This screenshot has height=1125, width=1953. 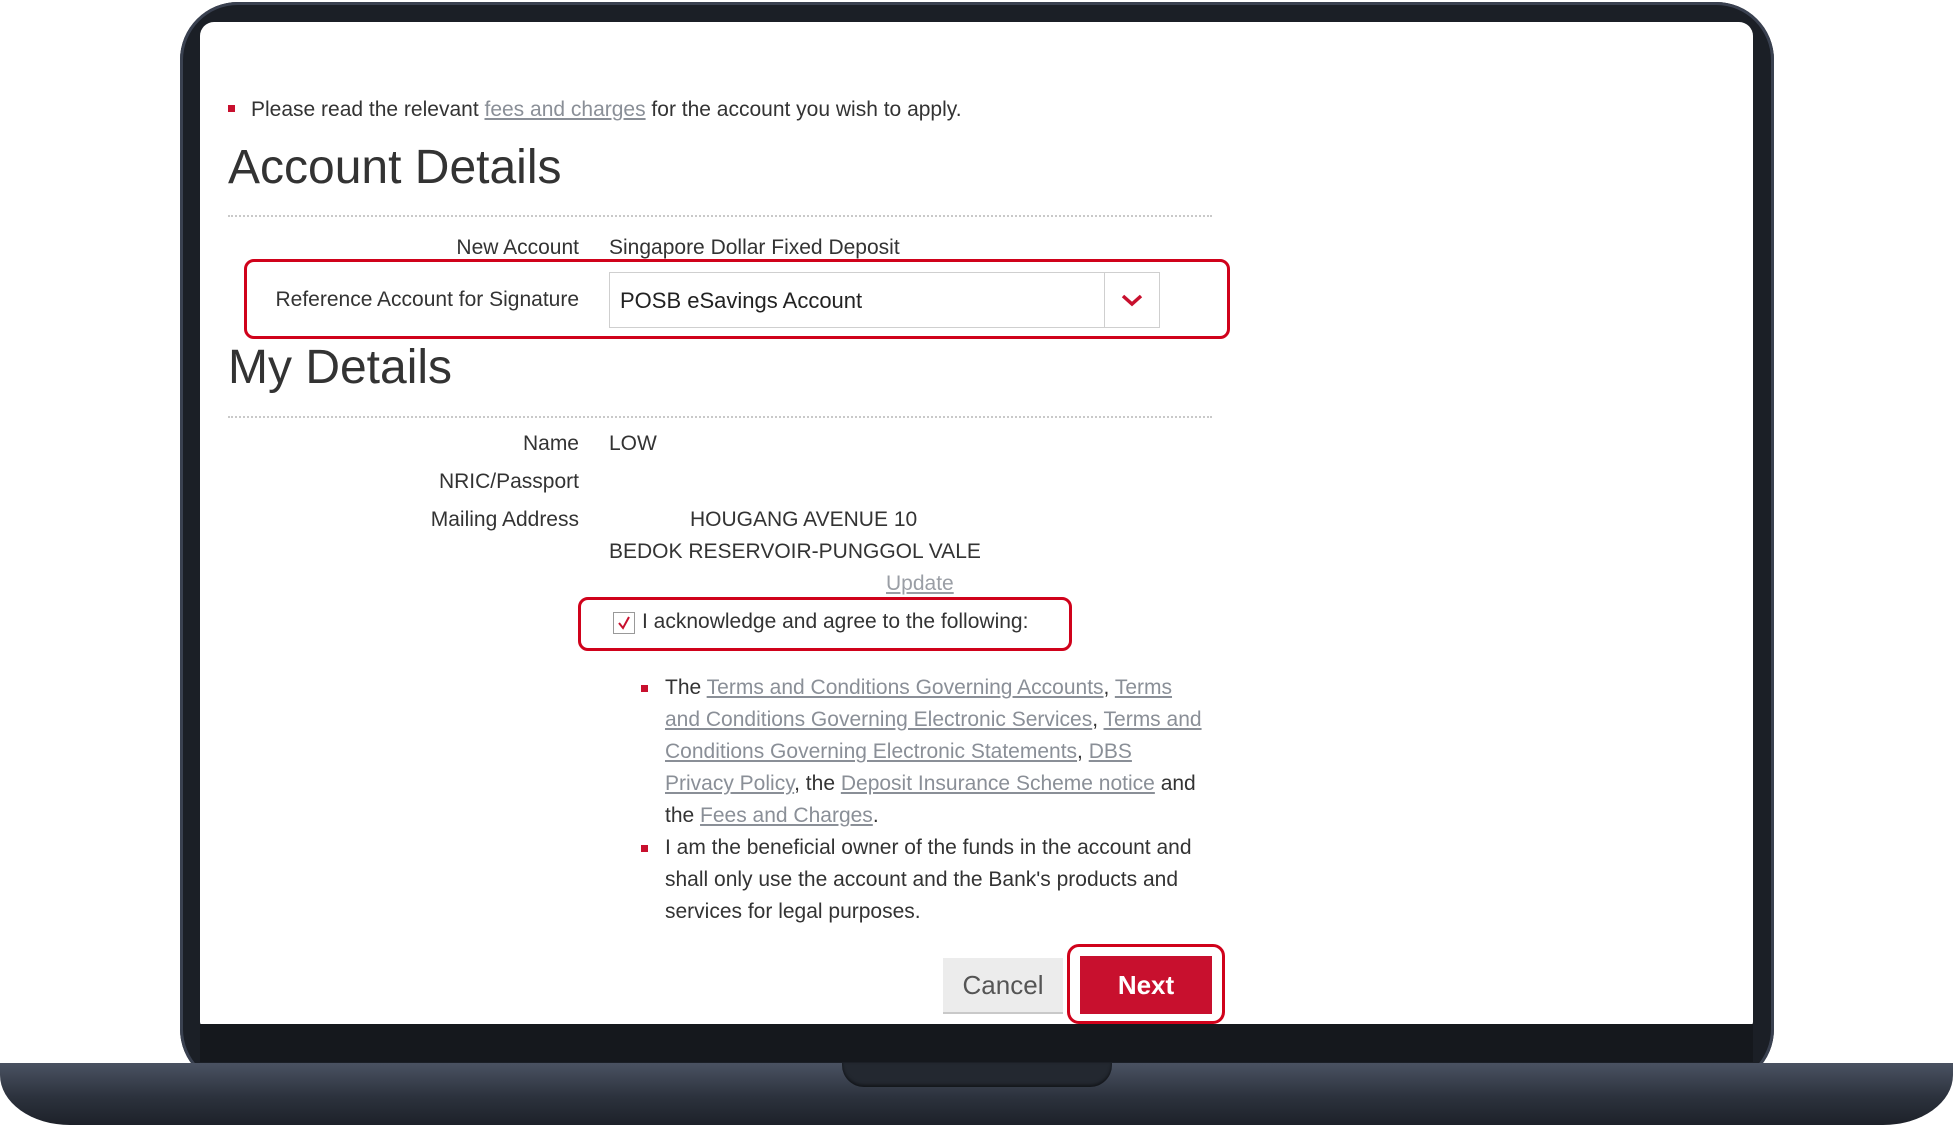 What do you see at coordinates (508, 481) in the screenshot?
I see `nric-label: NRIC/Passport` at bounding box center [508, 481].